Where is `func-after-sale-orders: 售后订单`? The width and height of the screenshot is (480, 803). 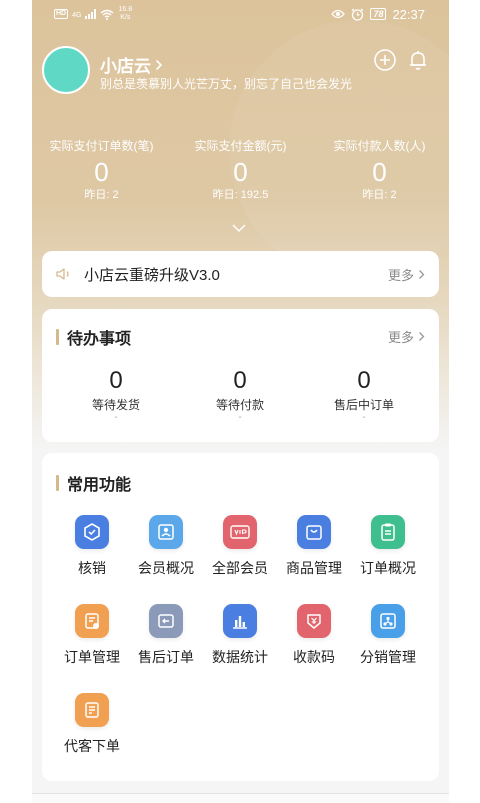
func-after-sale-orders: 售后订单 is located at coordinates (166, 635).